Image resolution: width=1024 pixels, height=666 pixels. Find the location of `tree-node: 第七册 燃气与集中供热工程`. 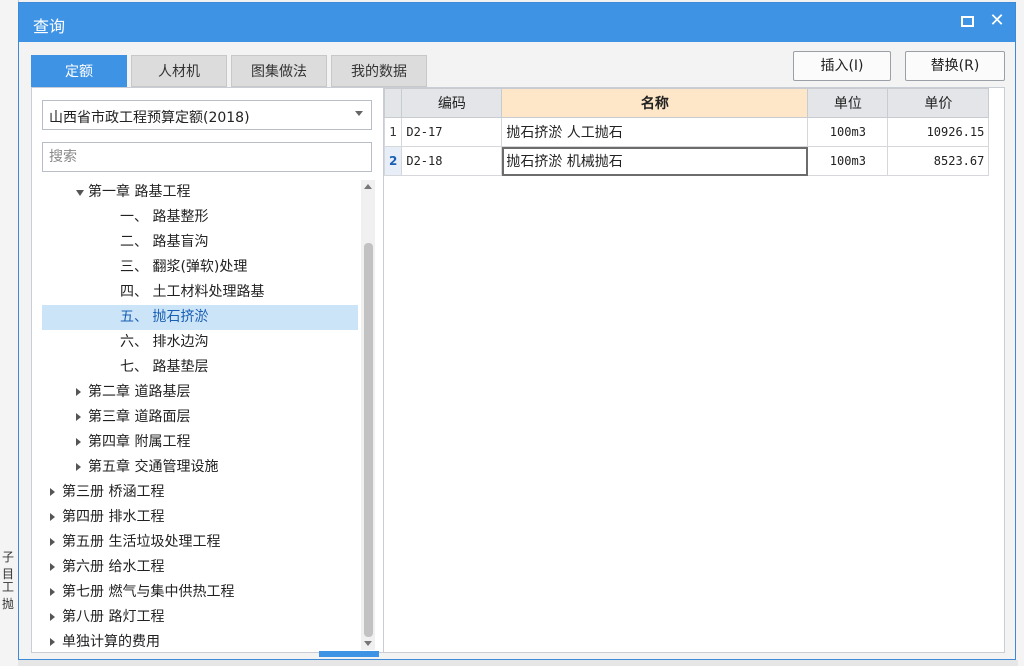

tree-node: 第七册 燃气与集中供热工程 is located at coordinates (200, 592).